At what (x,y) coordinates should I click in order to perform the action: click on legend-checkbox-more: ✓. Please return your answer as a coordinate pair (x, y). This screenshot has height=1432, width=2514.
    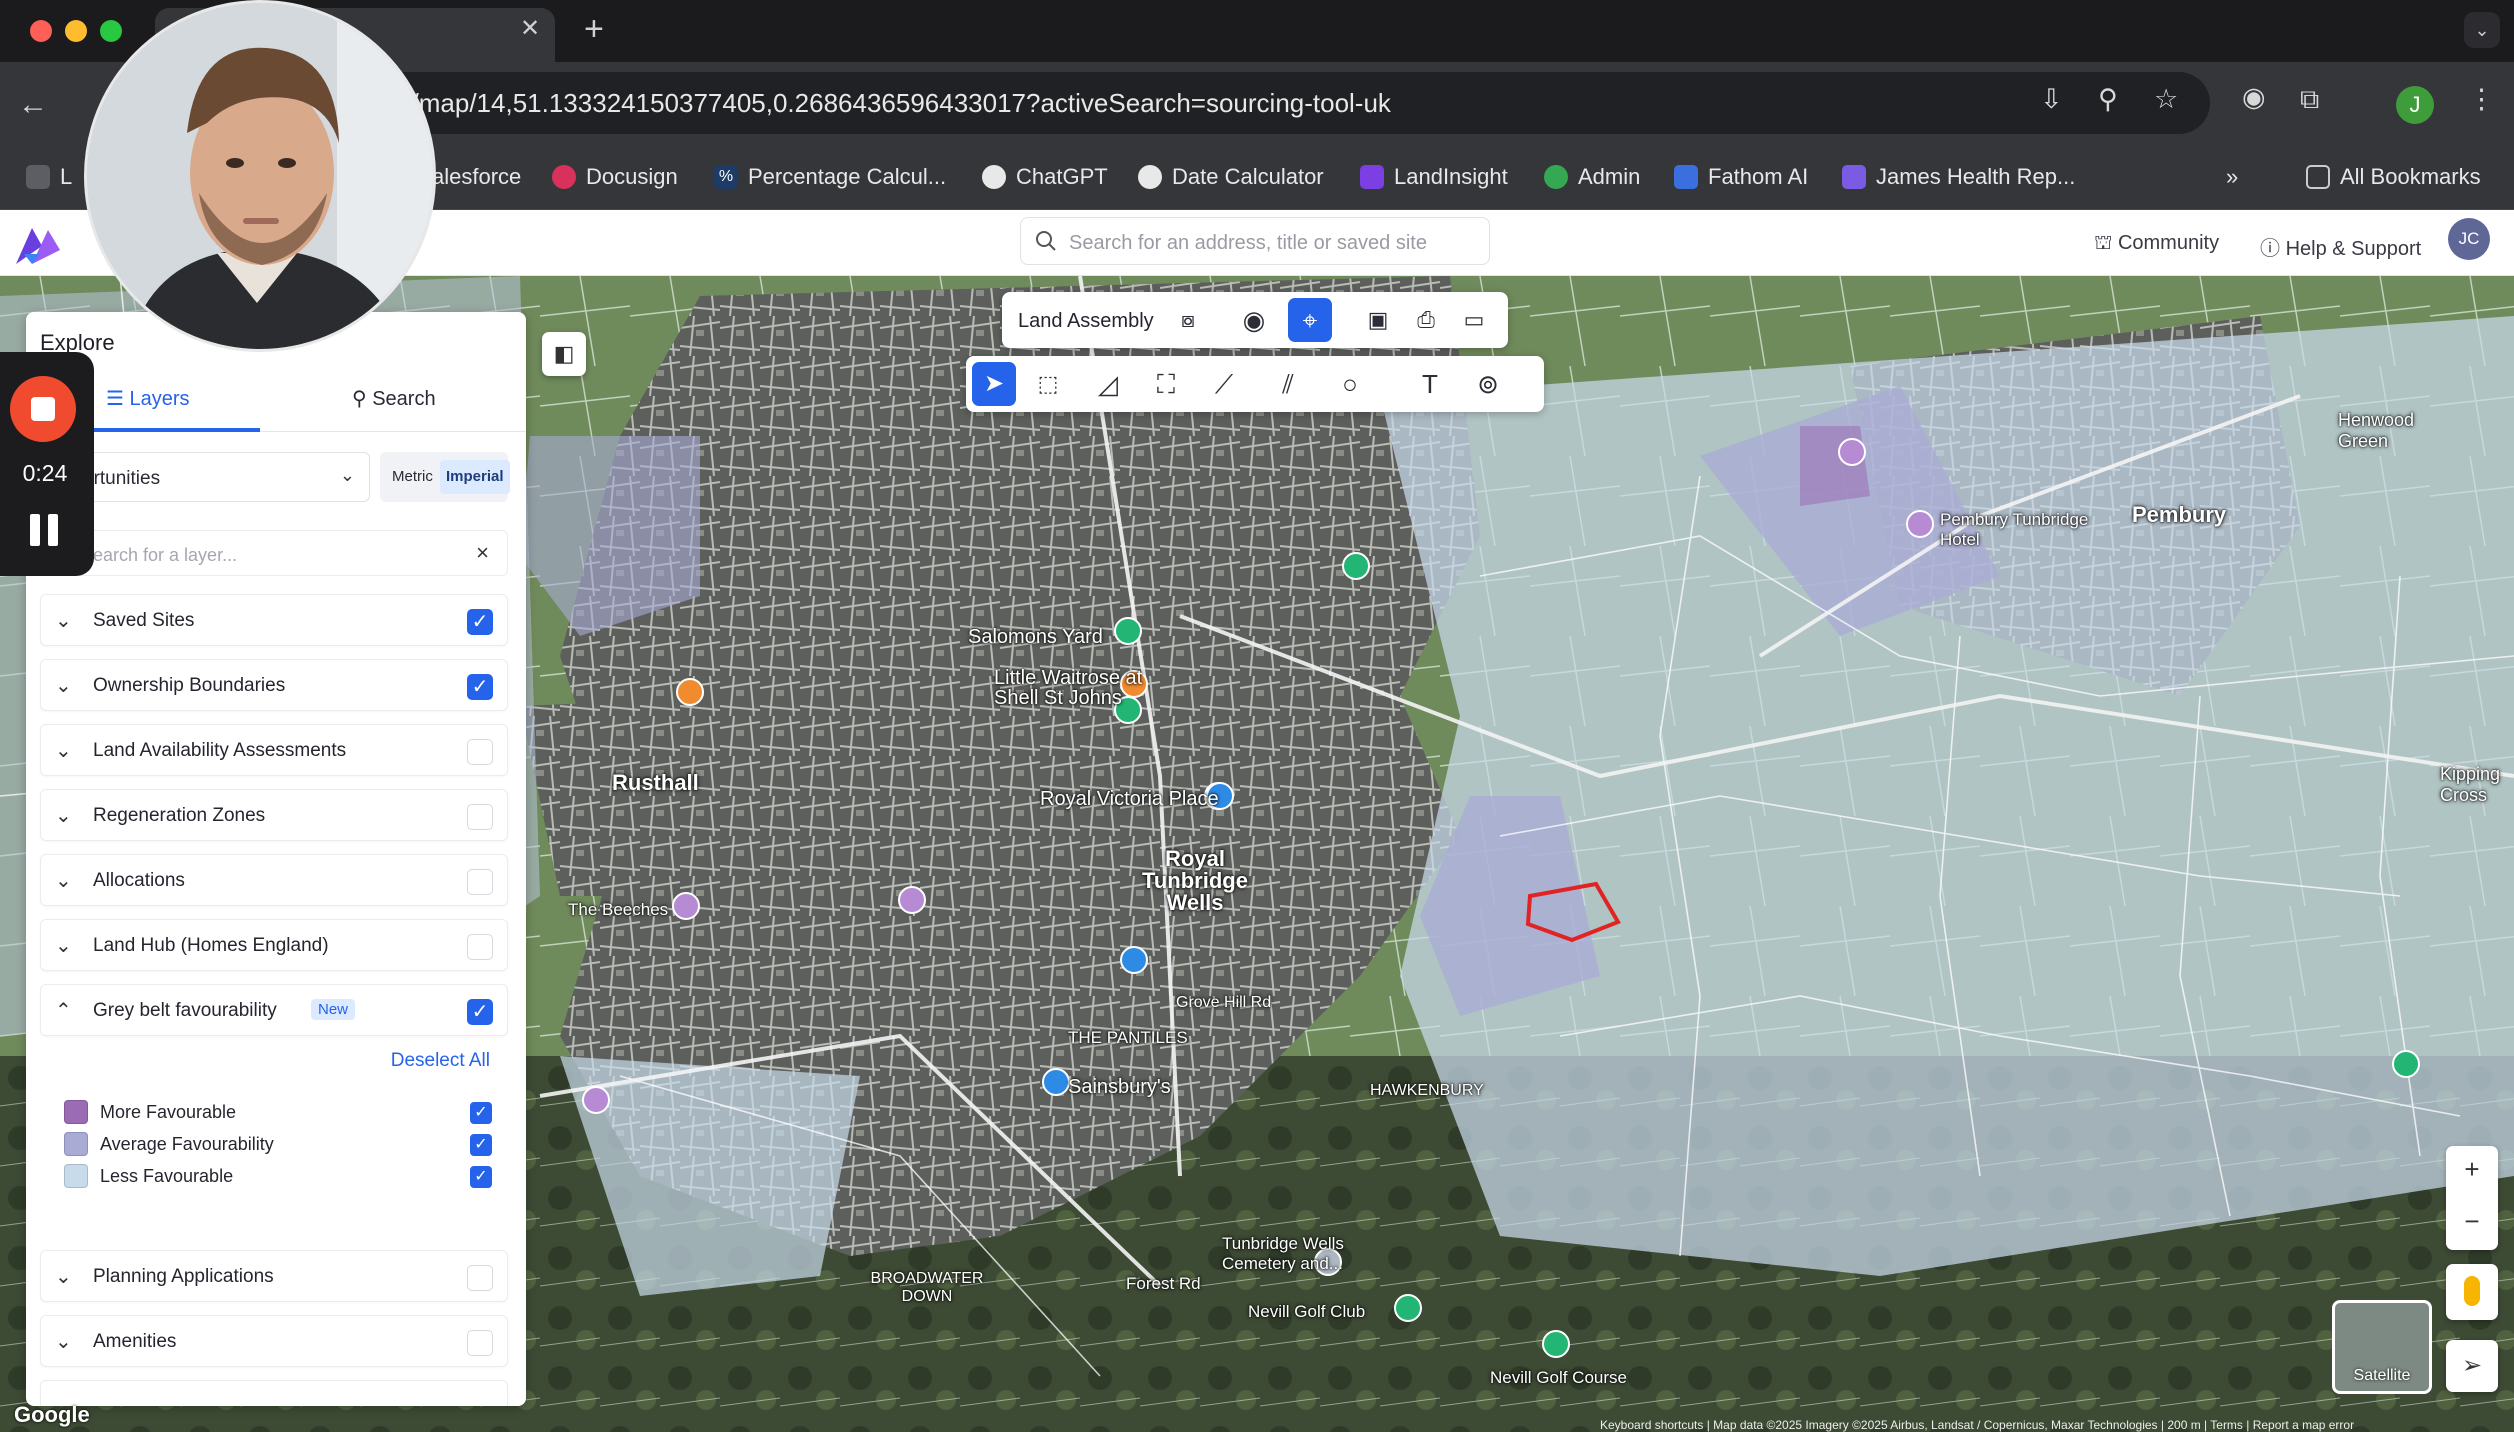
    Looking at the image, I should click on (481, 1113).